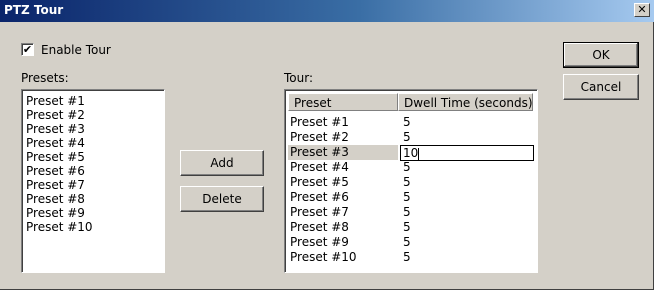 This screenshot has height=294, width=654. I want to click on dwell-time-edit-field: 10, so click(467, 153).